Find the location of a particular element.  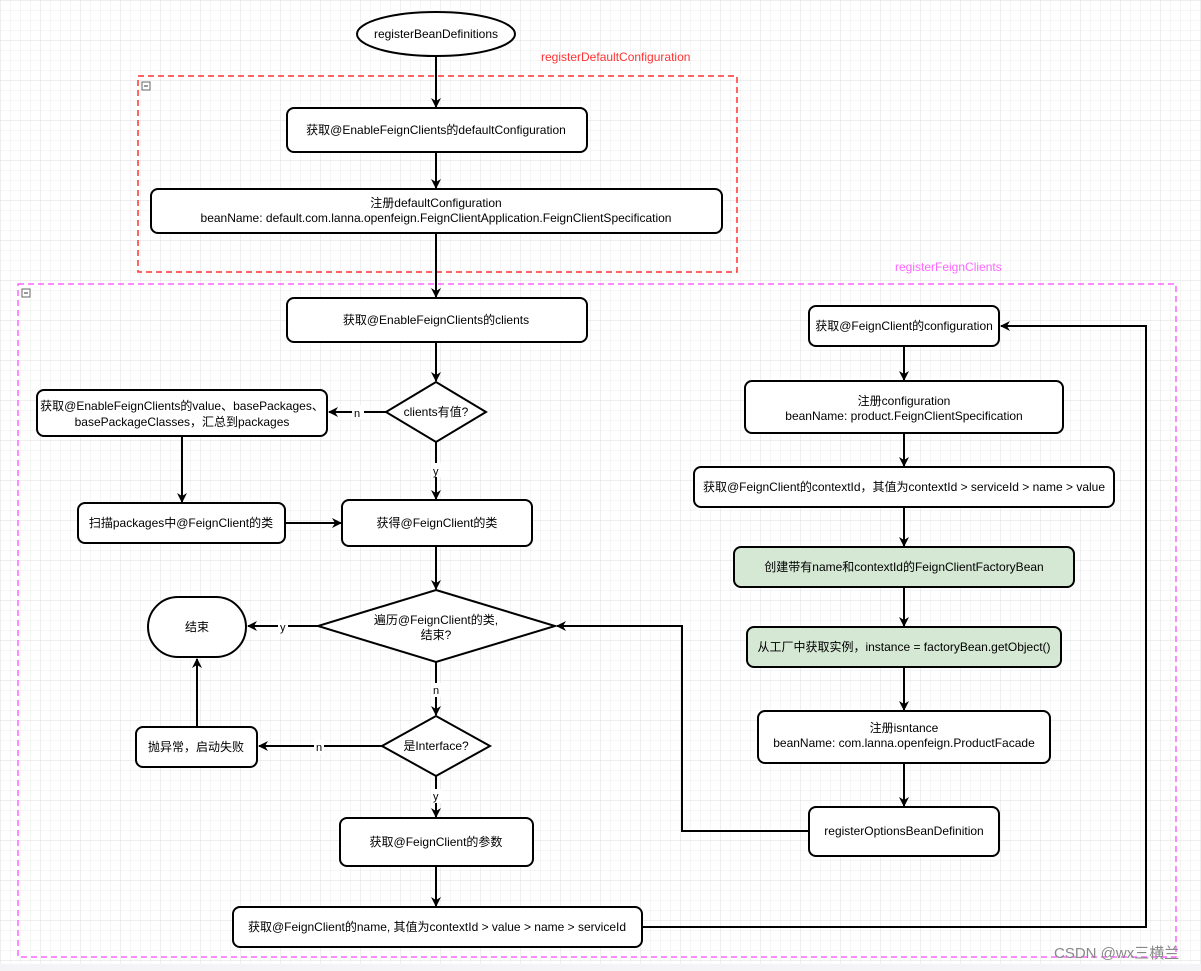

node-text: 结束 is located at coordinates (197, 627).